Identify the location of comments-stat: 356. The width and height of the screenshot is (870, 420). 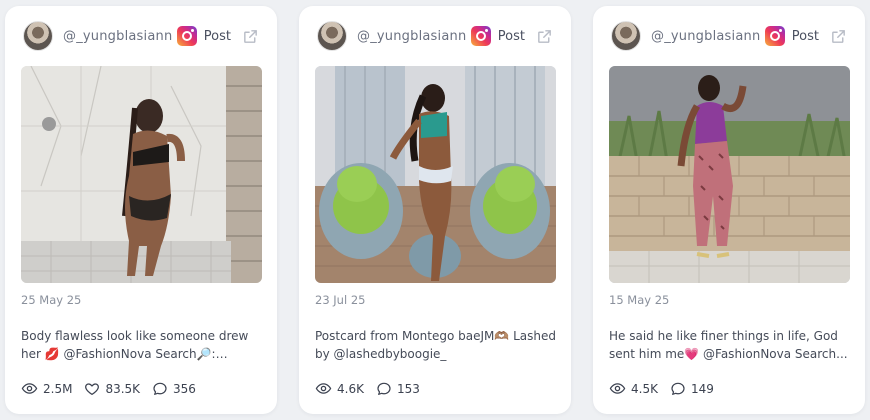
(174, 389).